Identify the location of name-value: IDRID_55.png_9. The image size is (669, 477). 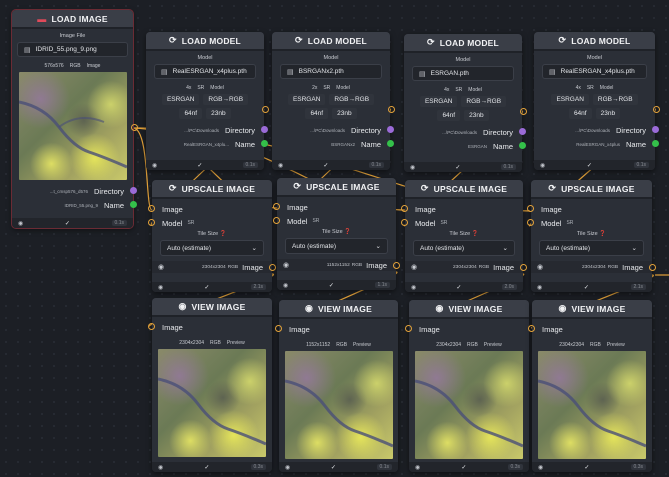
(81, 205).